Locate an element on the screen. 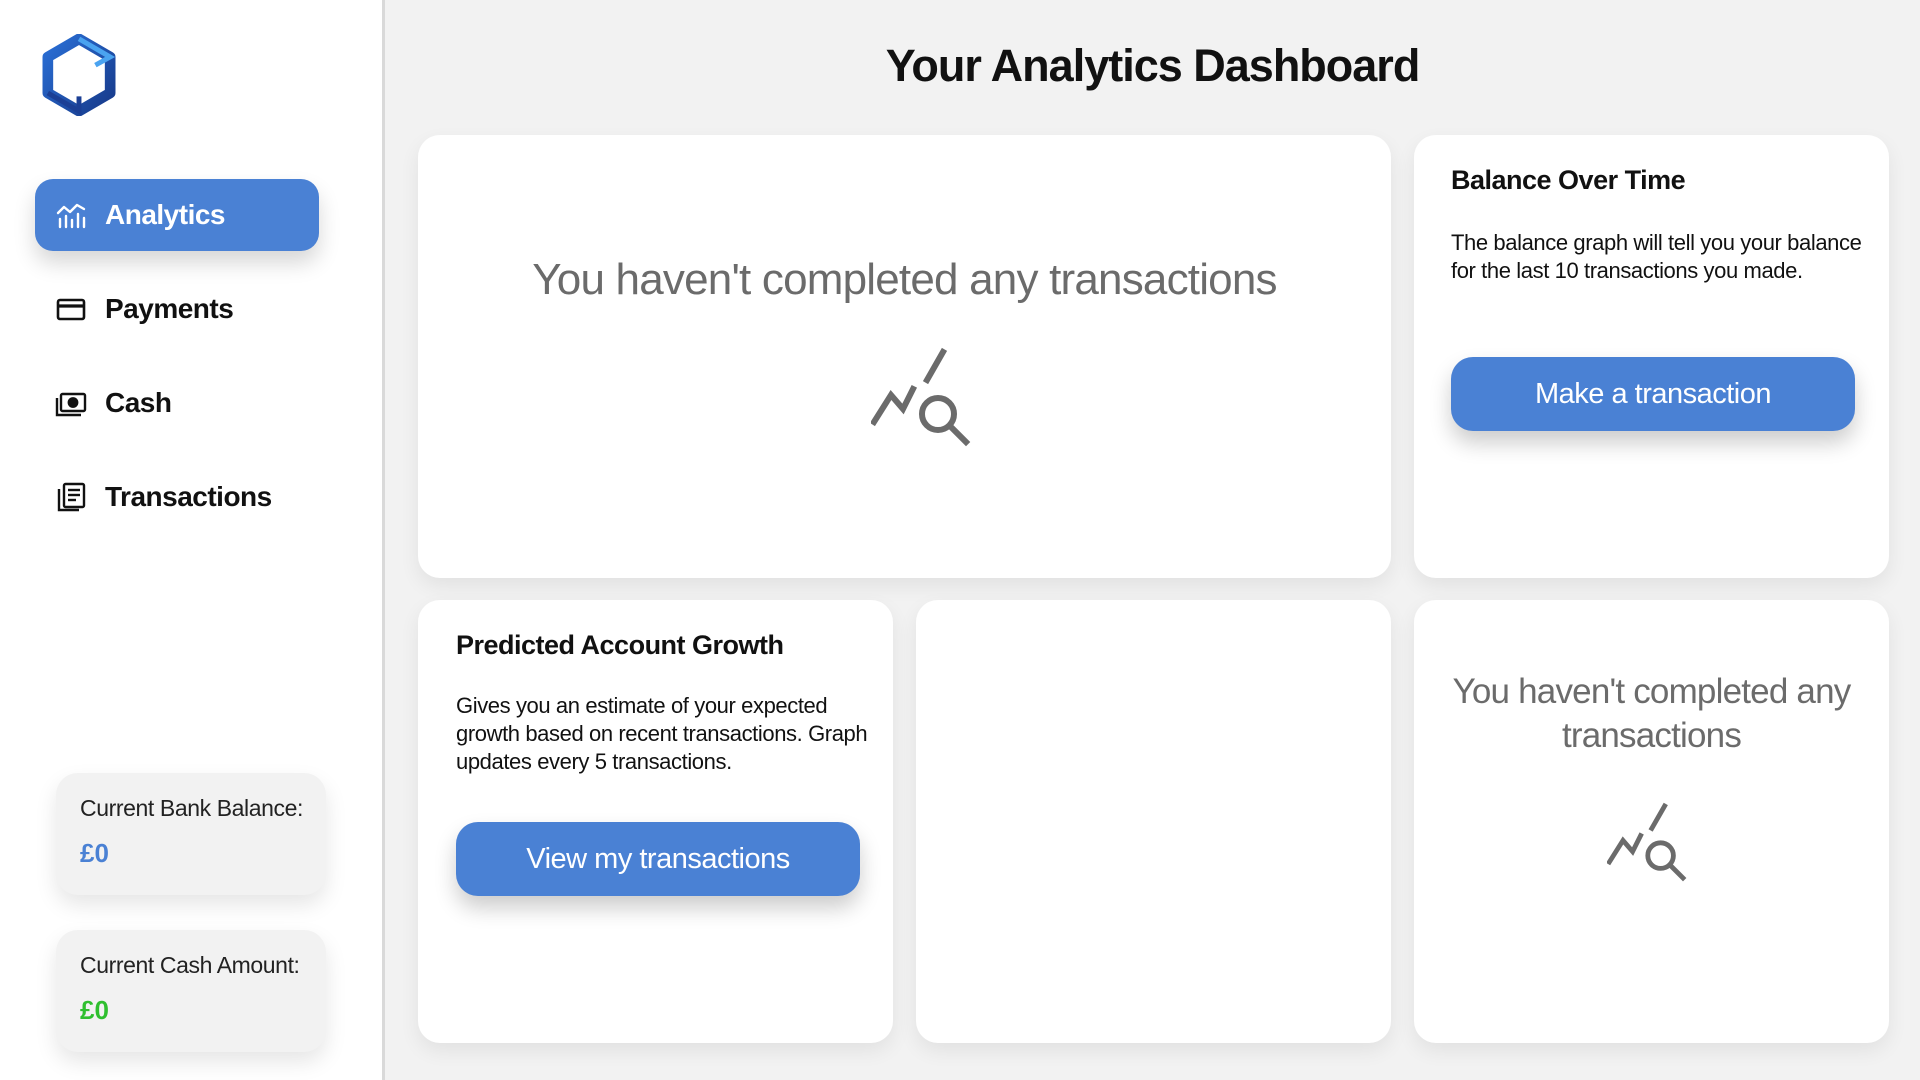 The image size is (1920, 1080). small-chart-card: You haven't completed any transactions is located at coordinates (1651, 821).